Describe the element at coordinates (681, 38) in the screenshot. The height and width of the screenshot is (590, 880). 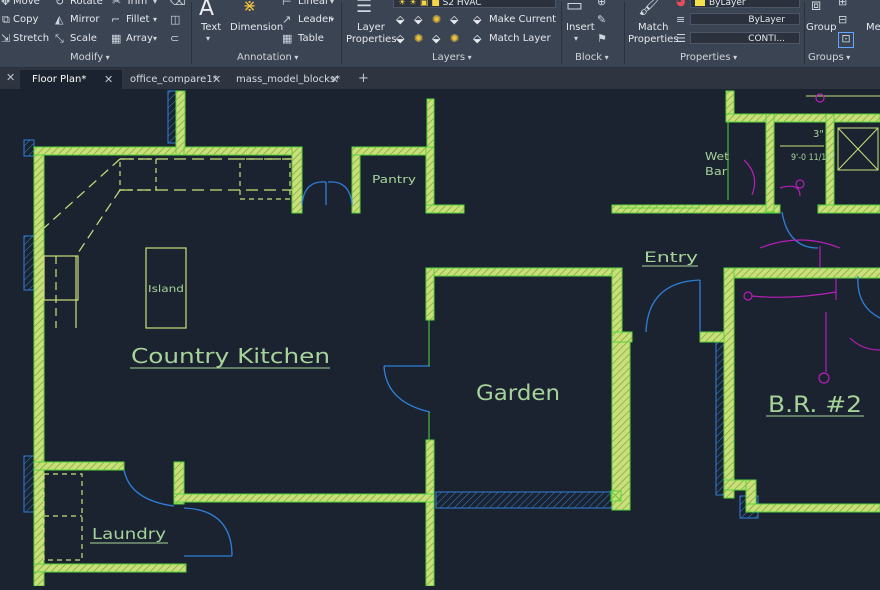
I see `linetype-icon: ☰` at that location.